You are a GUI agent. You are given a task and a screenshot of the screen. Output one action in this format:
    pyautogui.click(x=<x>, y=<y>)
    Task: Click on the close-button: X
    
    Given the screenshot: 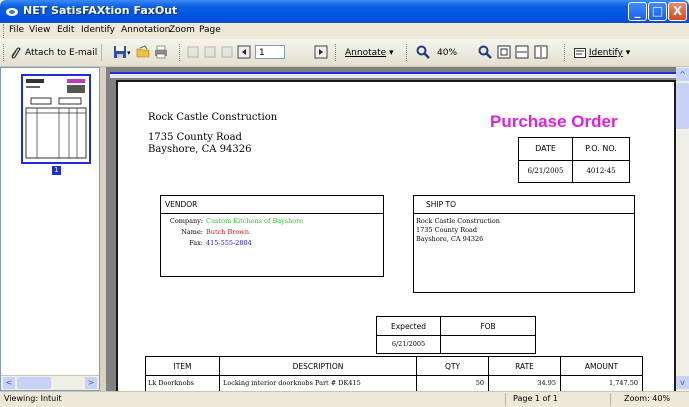 What is the action you would take?
    pyautogui.click(x=677, y=11)
    